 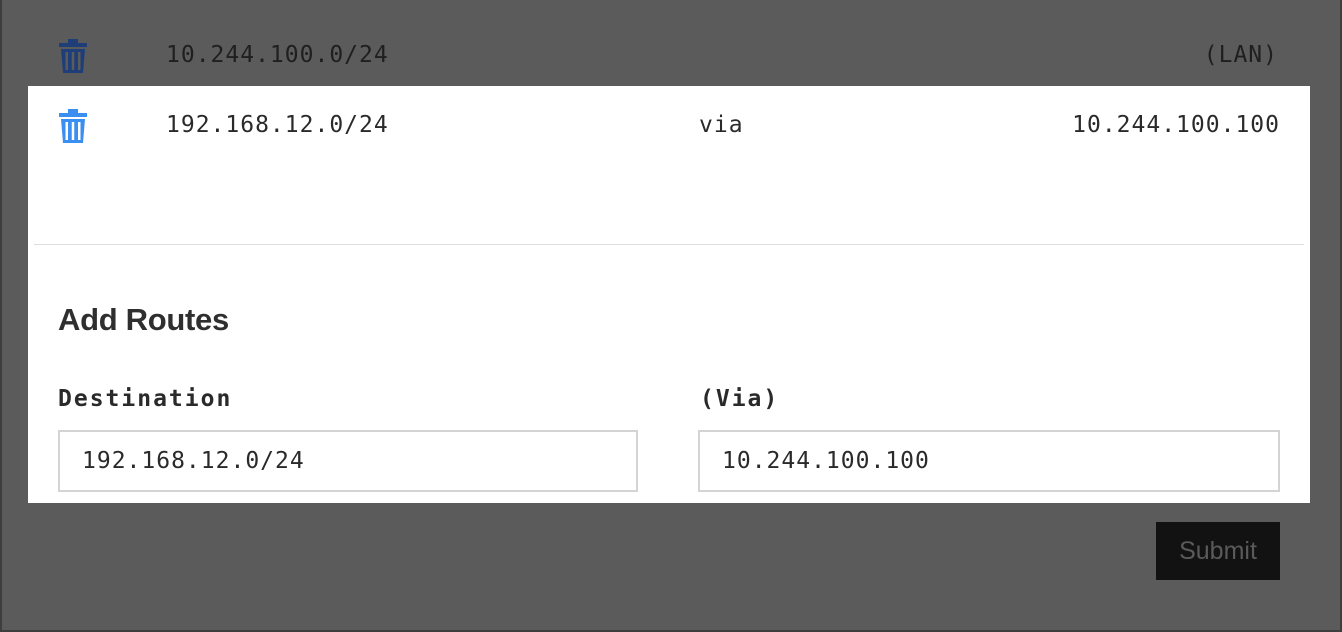 What do you see at coordinates (277, 55) in the screenshot?
I see `route-destination: 10.244.100.0/24` at bounding box center [277, 55].